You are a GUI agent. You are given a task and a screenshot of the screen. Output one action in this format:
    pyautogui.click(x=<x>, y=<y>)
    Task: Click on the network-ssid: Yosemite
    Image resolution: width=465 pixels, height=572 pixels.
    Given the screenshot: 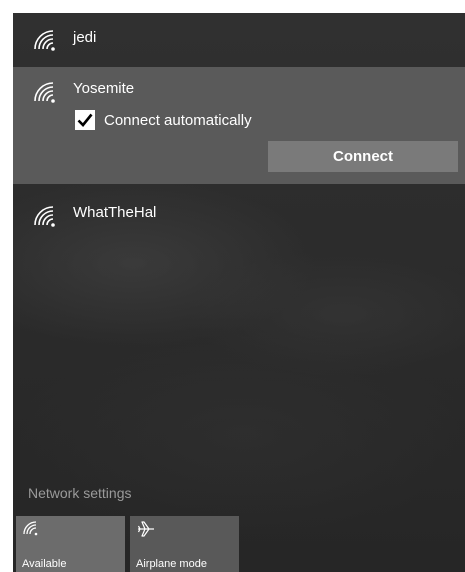 What is the action you would take?
    pyautogui.click(x=104, y=88)
    